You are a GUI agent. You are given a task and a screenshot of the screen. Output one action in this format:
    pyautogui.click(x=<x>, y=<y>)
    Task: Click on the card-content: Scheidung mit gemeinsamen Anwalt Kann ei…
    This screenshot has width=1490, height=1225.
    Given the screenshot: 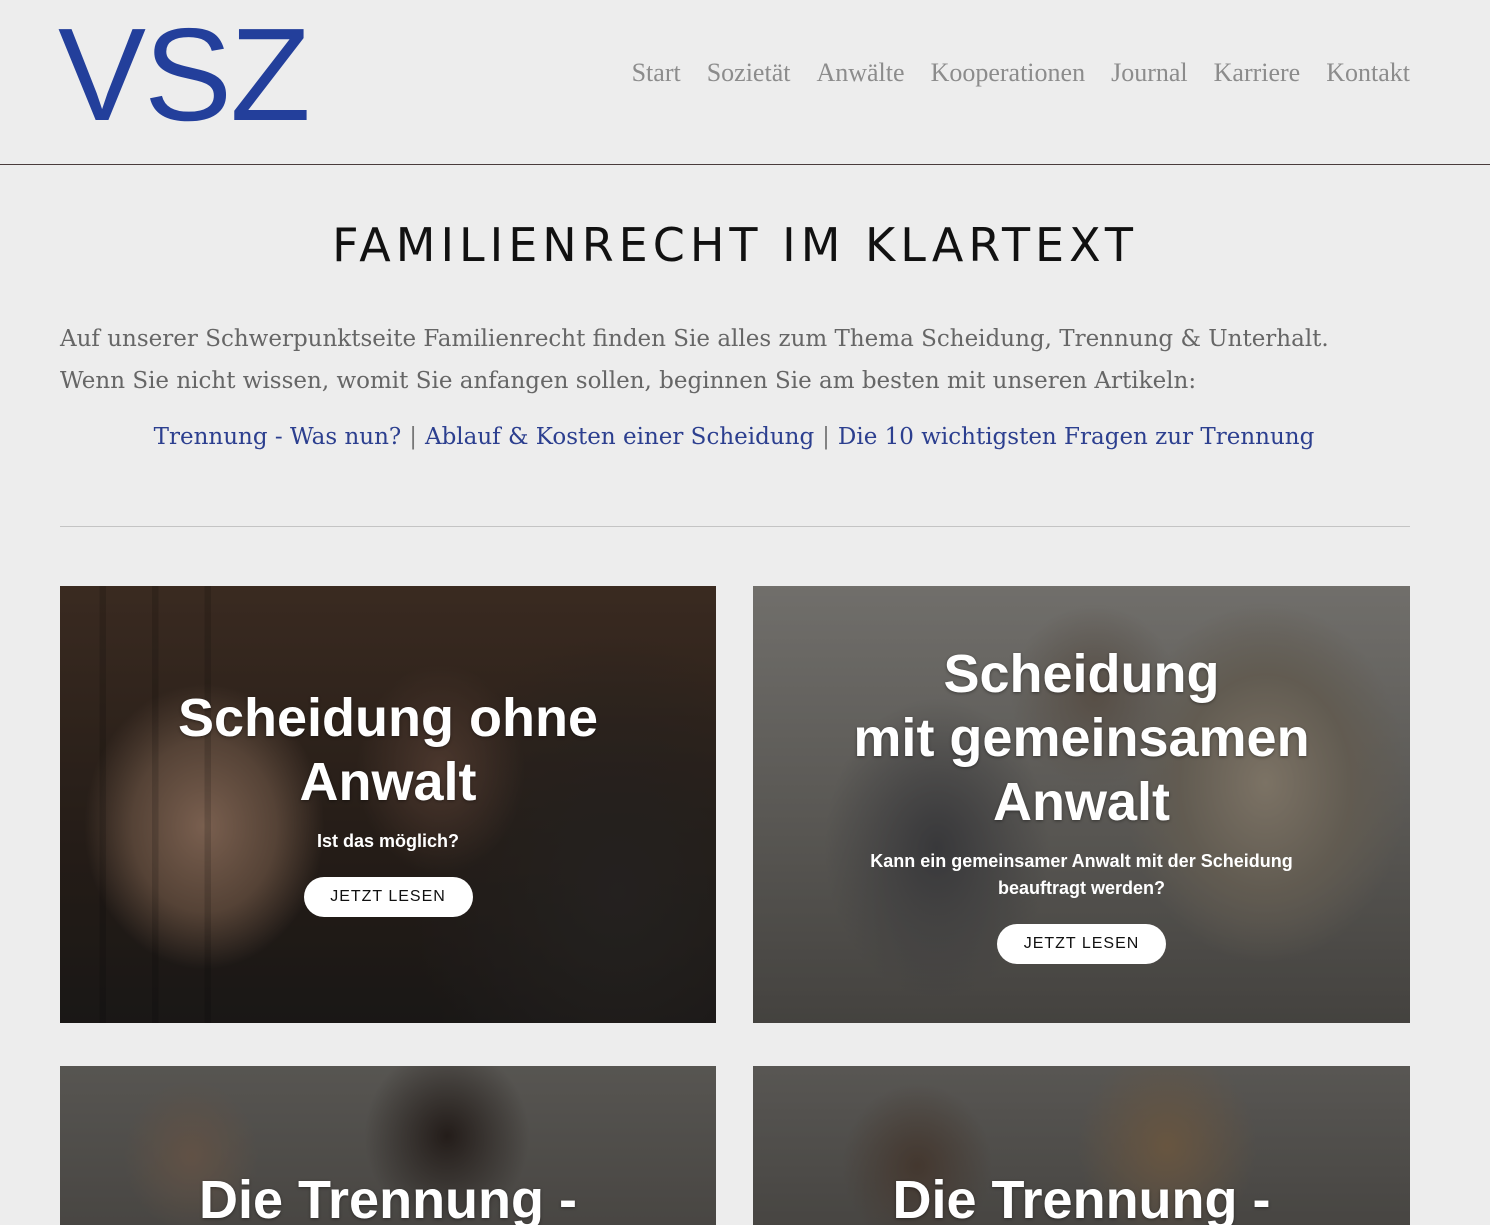 What is the action you would take?
    pyautogui.click(x=1081, y=803)
    